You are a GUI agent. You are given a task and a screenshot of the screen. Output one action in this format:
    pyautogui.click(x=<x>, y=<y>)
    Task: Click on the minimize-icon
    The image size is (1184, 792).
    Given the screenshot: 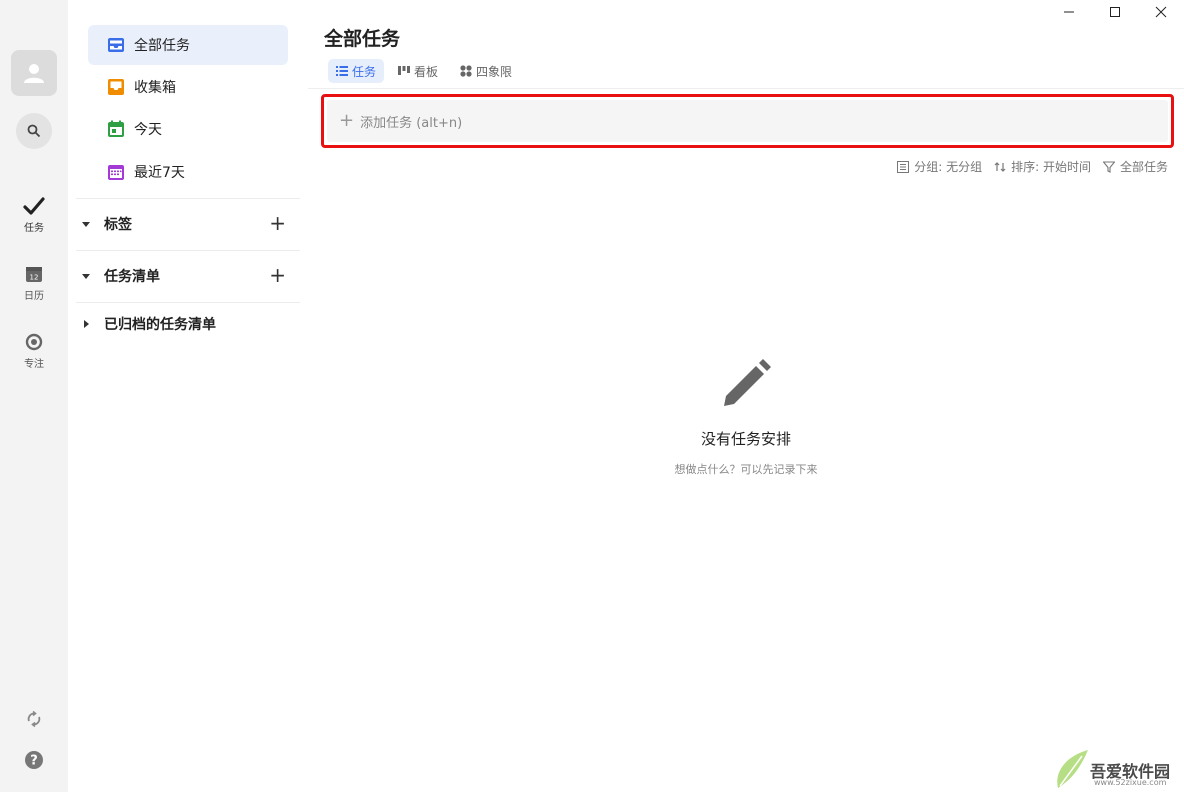 What is the action you would take?
    pyautogui.click(x=1069, y=12)
    